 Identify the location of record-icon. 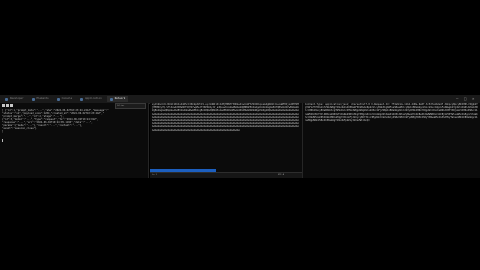
(3, 105).